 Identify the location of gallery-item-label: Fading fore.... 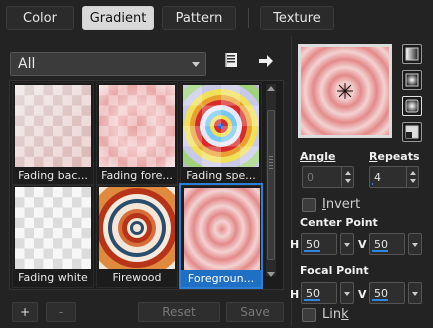
(137, 175).